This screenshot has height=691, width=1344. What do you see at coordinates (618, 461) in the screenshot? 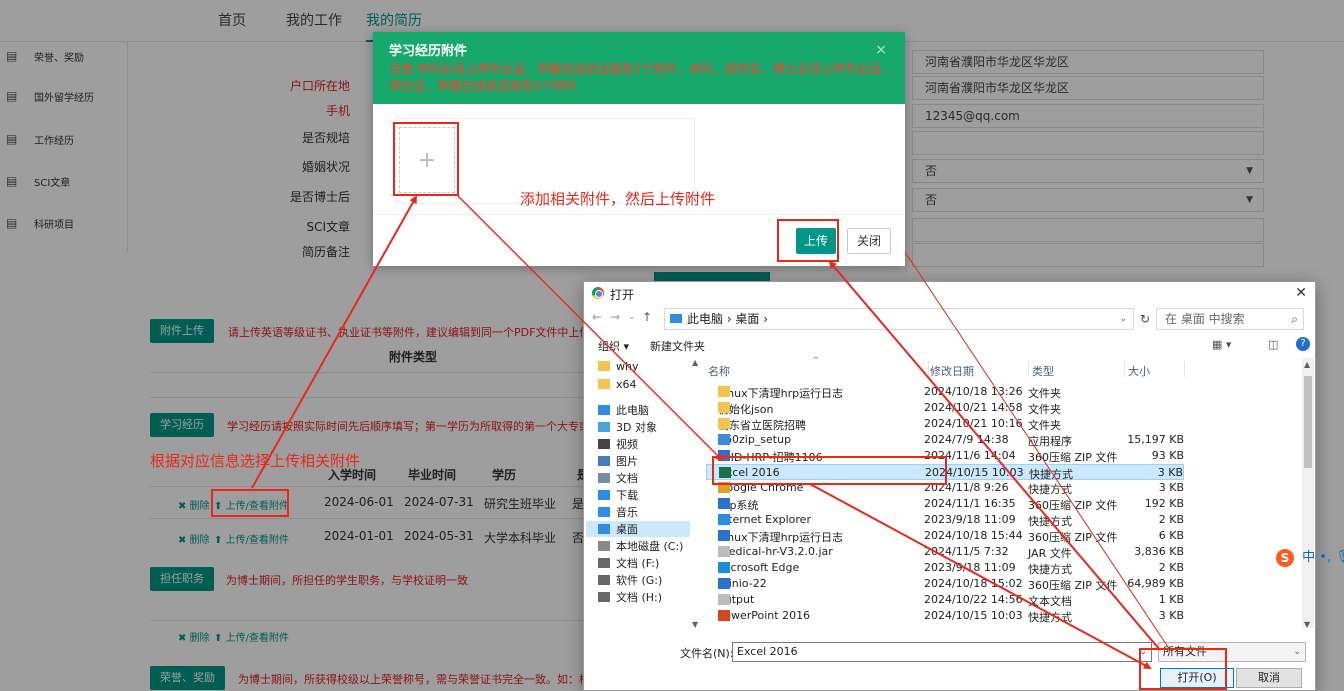
I see `nav-item-picture: 图片` at bounding box center [618, 461].